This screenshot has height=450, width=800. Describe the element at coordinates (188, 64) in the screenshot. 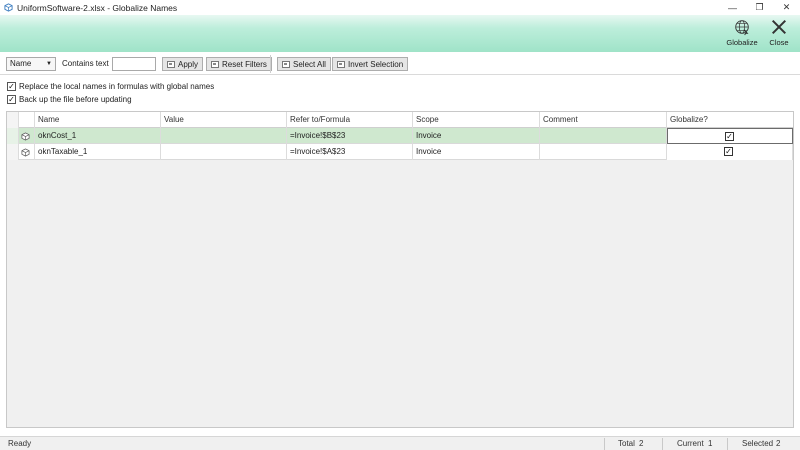

I see `apply-label: Apply` at that location.